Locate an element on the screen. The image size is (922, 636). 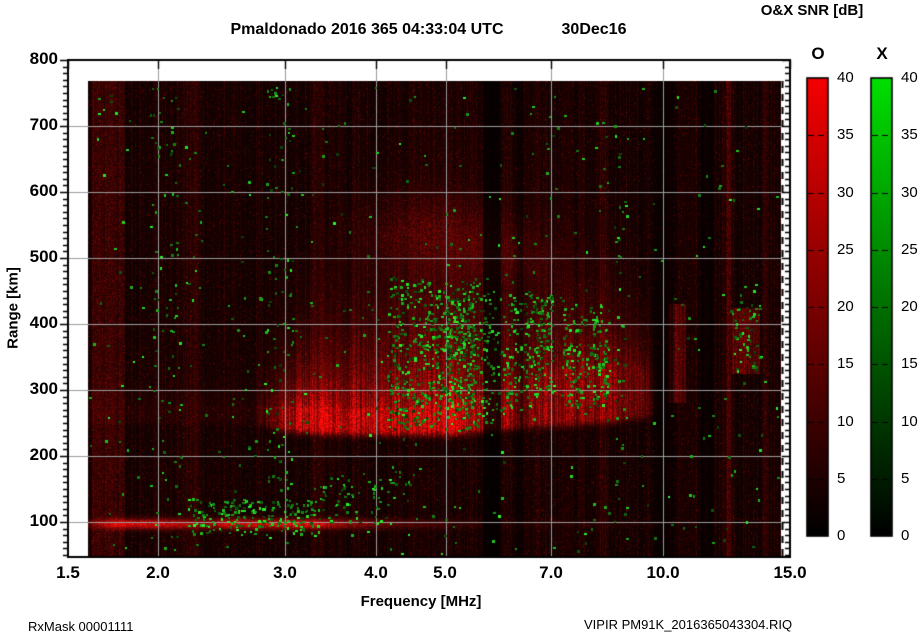
y-axis-tick-label: 100 is located at coordinates (43, 520).